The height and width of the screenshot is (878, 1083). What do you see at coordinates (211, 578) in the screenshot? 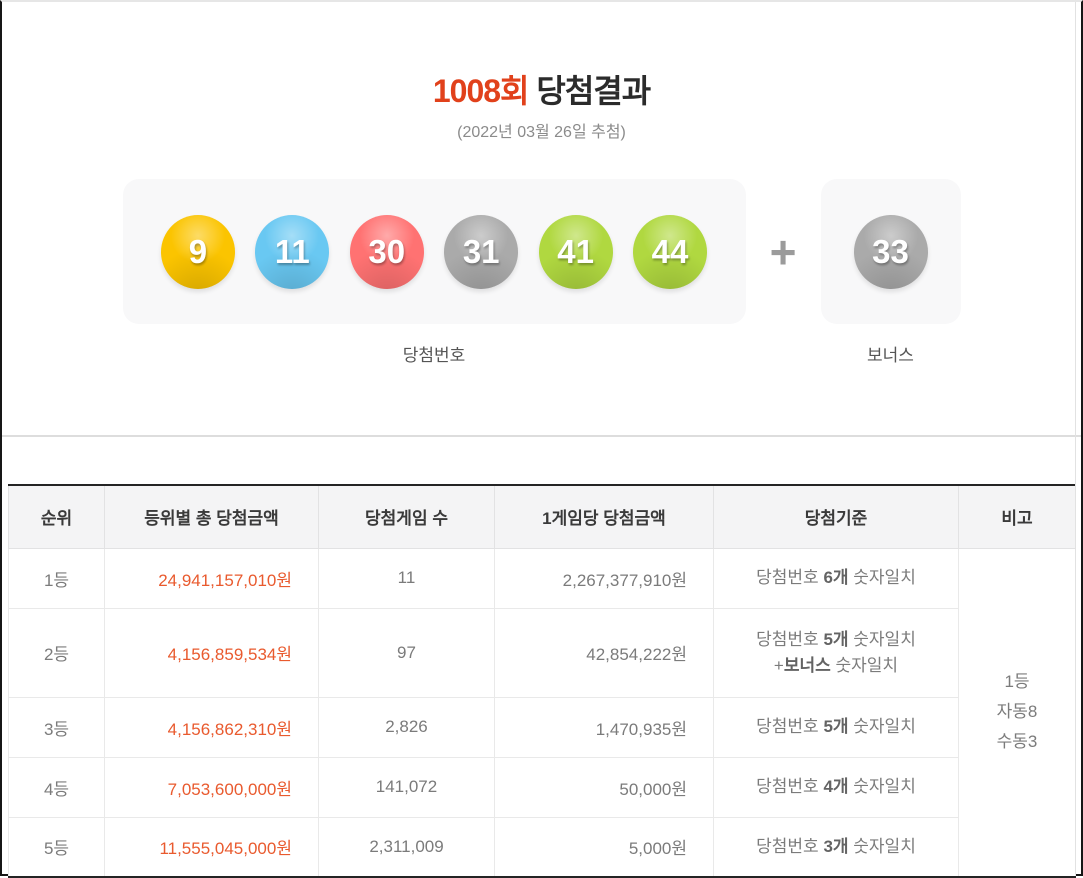
I see `cell-amount-total: 24,941,157,010원` at bounding box center [211, 578].